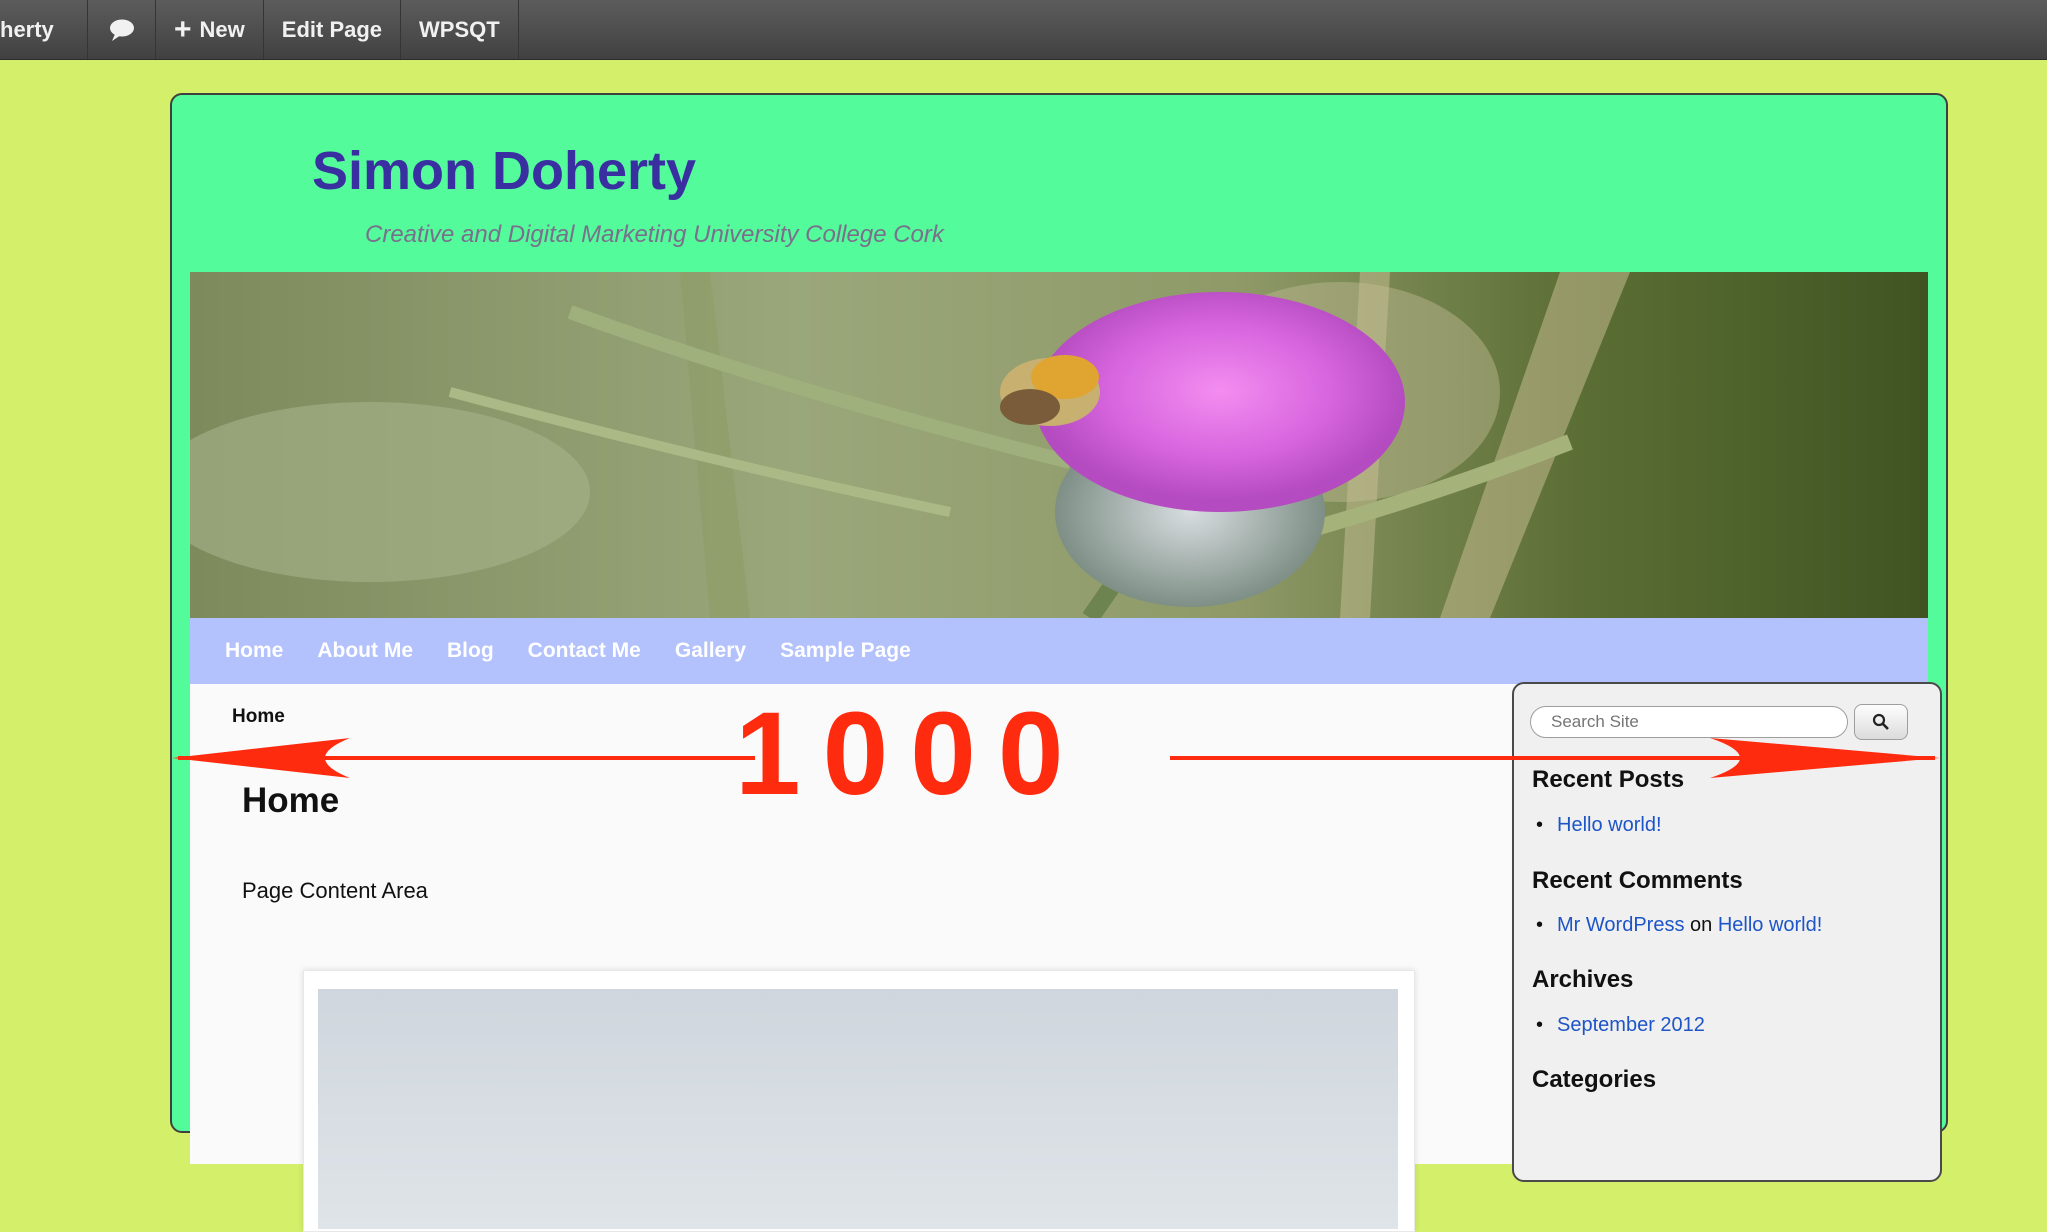 The image size is (2047, 1232). Describe the element at coordinates (1583, 979) in the screenshot. I see `archives-title: Archives` at that location.